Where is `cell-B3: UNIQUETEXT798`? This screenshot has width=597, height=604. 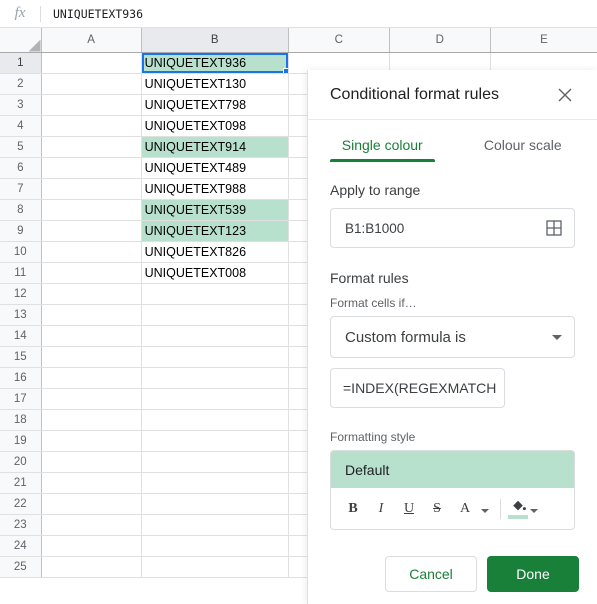 cell-B3: UNIQUETEXT798 is located at coordinates (215, 105).